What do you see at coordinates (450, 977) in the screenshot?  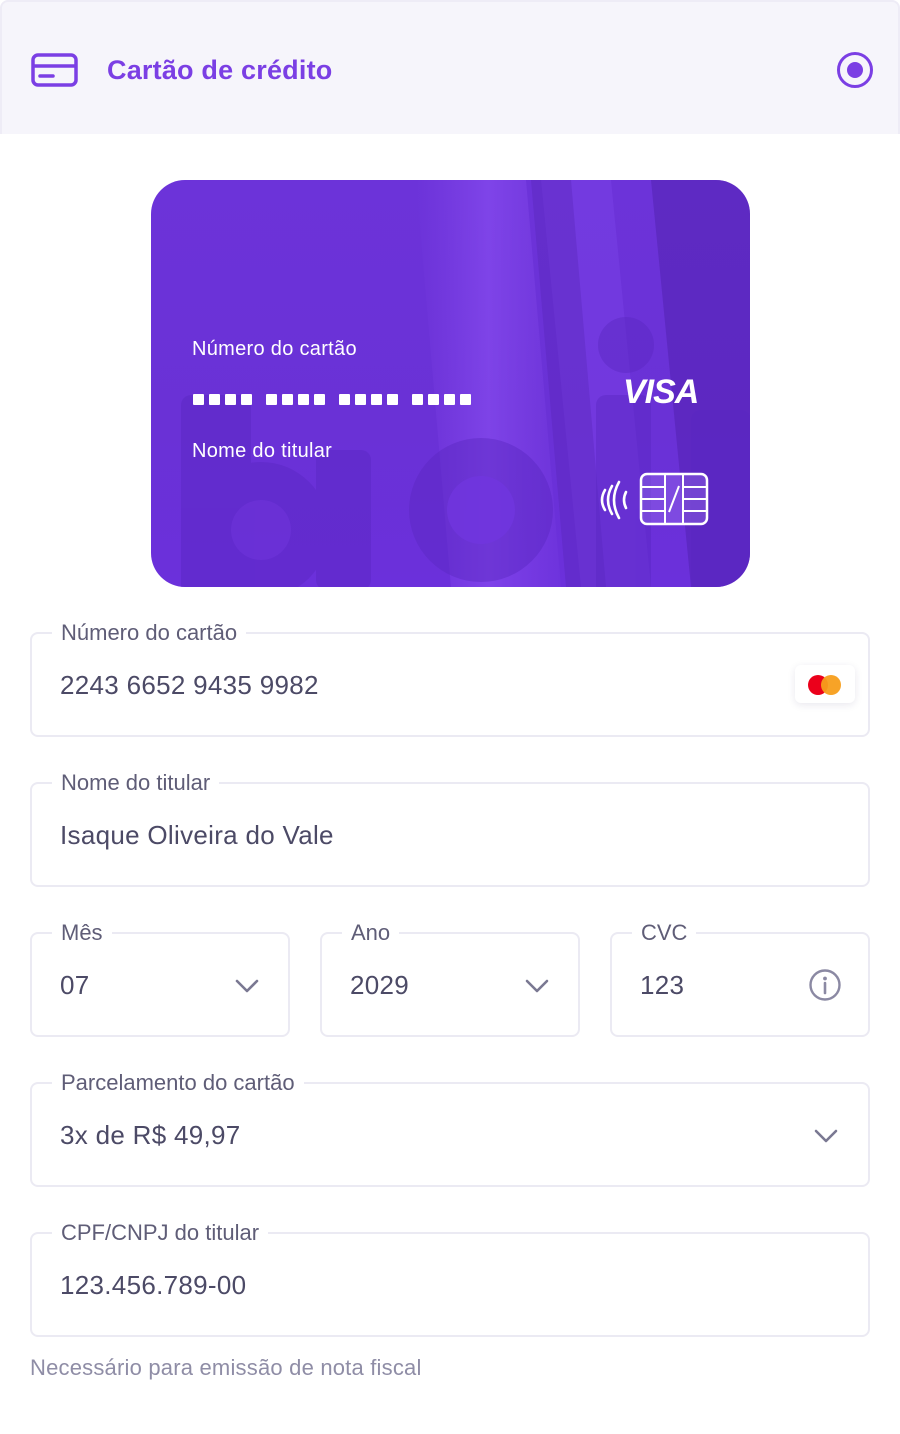 I see `year-select: Ano 2029` at bounding box center [450, 977].